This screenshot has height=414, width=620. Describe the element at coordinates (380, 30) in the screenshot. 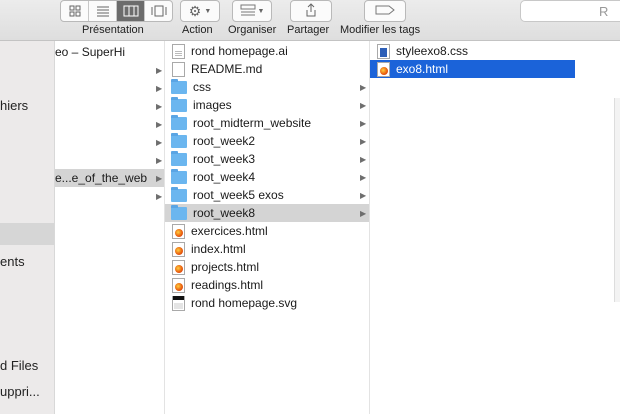

I see `edit-tags-label: Modifier les tags` at that location.